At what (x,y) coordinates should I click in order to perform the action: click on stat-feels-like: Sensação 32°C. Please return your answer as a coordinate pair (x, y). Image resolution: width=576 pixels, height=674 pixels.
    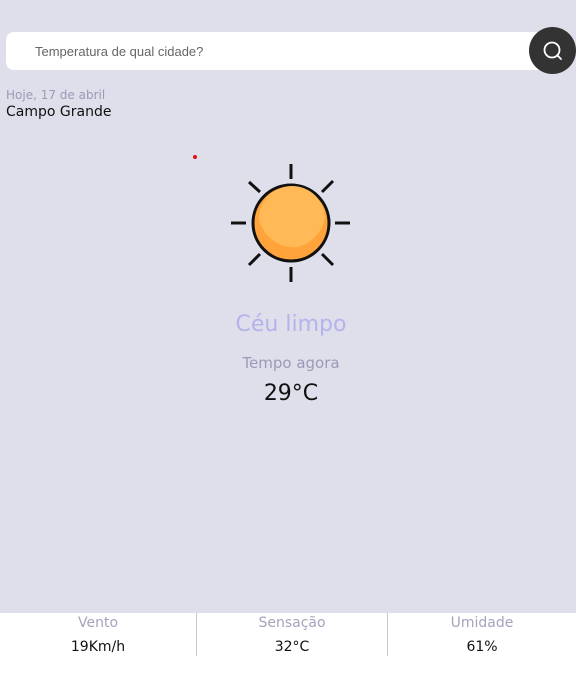
    Looking at the image, I should click on (291, 634).